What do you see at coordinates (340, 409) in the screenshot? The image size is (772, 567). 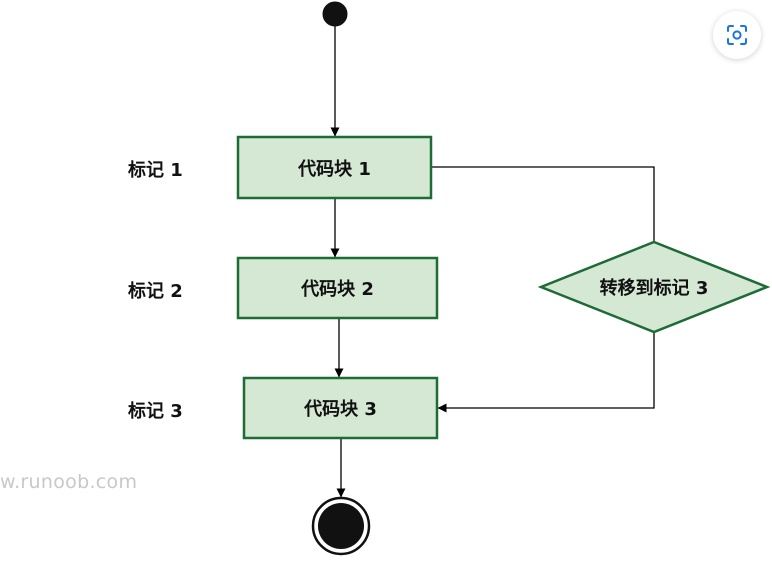 I see `code-block-3-label: 代码块 3` at bounding box center [340, 409].